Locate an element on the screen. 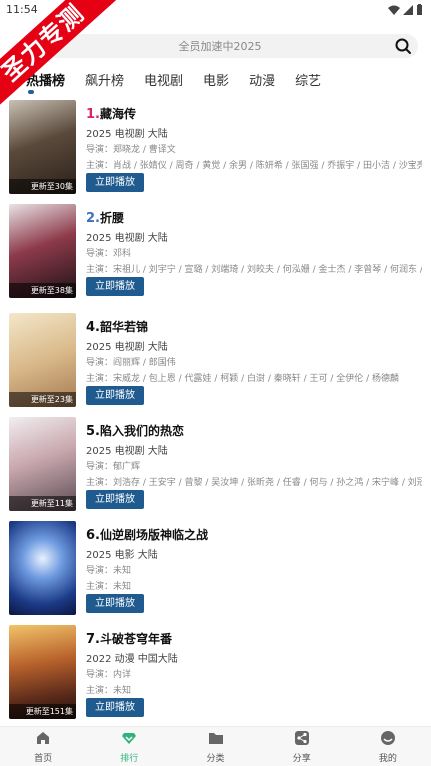 This screenshot has height=766, width=431. item-meta: 2022 动漫 中国大陆 is located at coordinates (132, 659).